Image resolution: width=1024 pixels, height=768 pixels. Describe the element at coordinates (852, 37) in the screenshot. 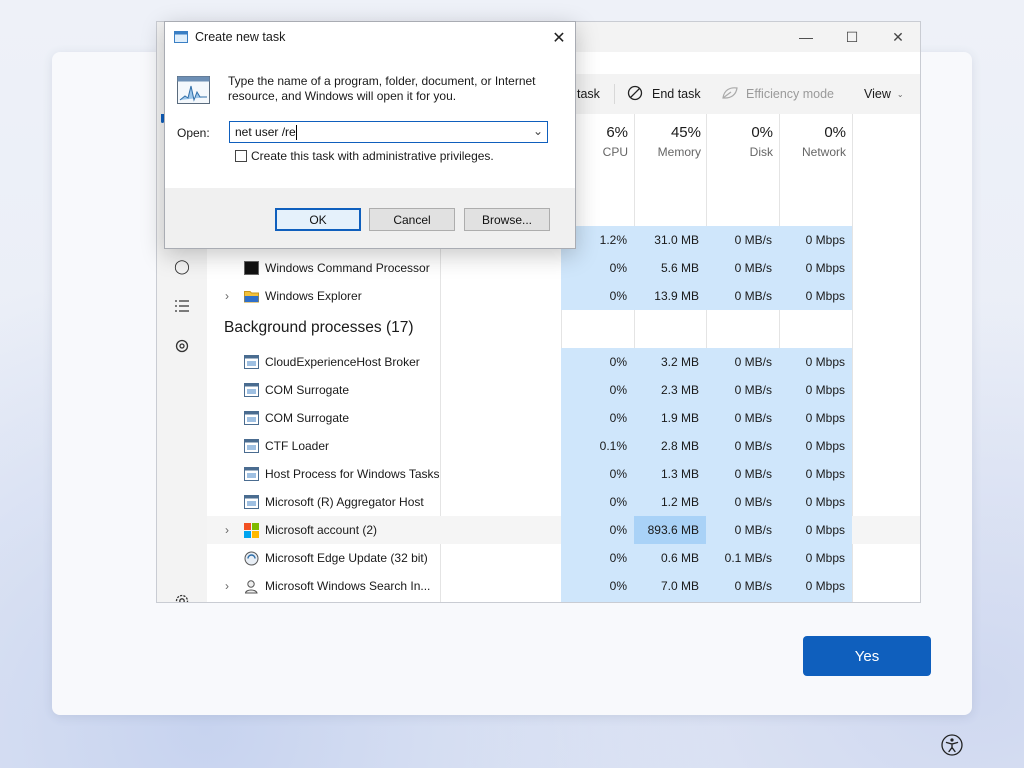

I see `maximize-button: ☐` at that location.